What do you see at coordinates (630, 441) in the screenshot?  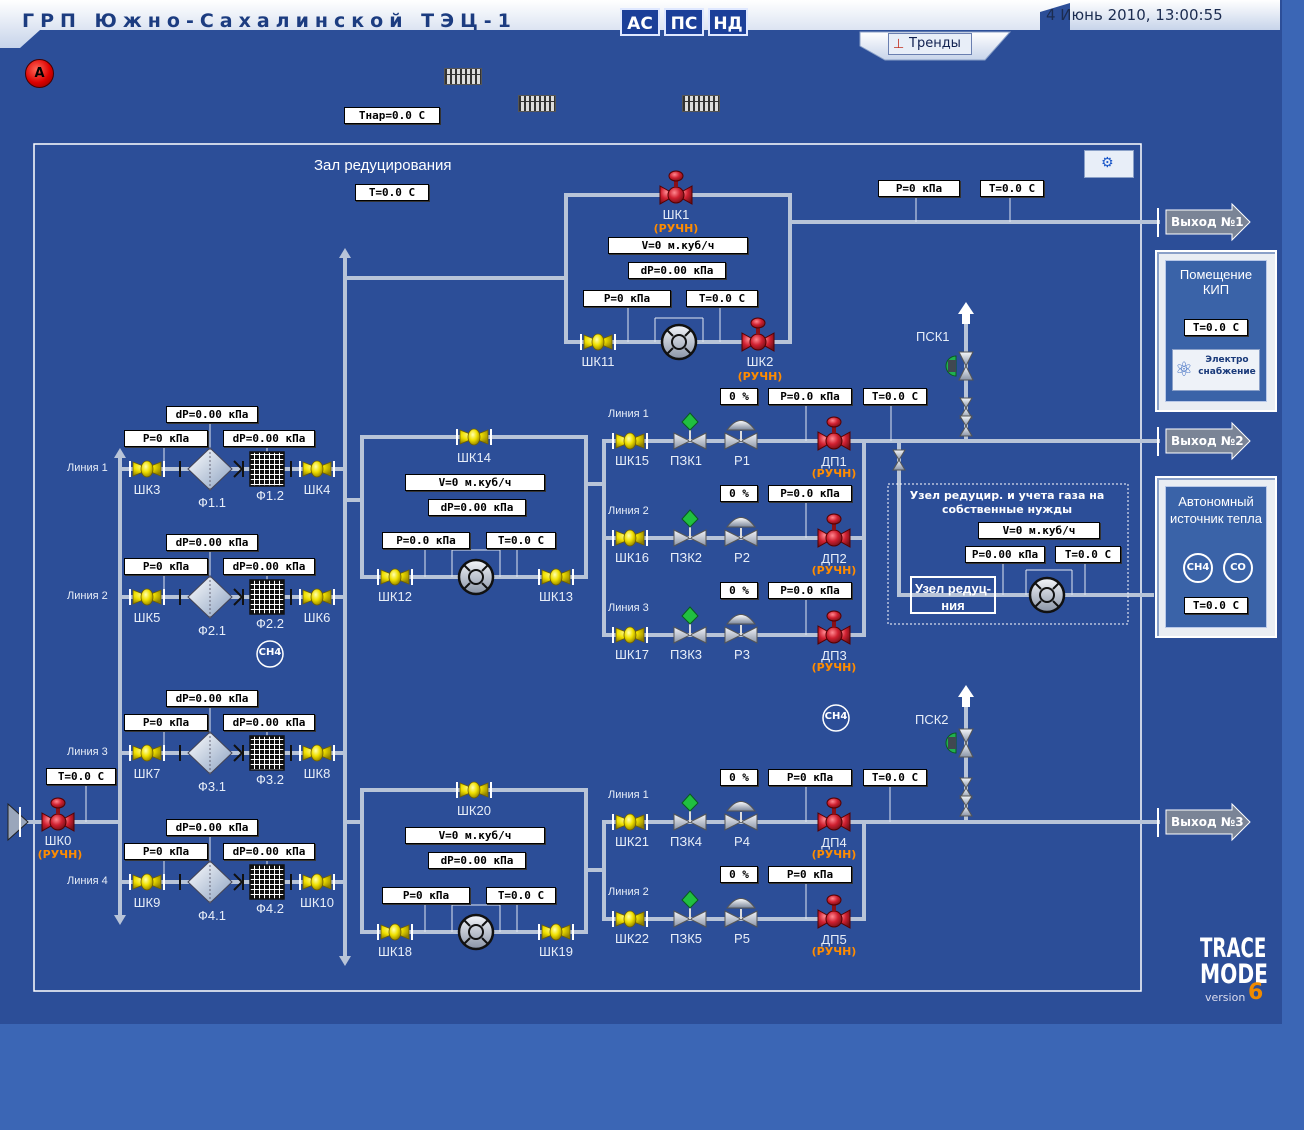 I see `valve-шк15` at bounding box center [630, 441].